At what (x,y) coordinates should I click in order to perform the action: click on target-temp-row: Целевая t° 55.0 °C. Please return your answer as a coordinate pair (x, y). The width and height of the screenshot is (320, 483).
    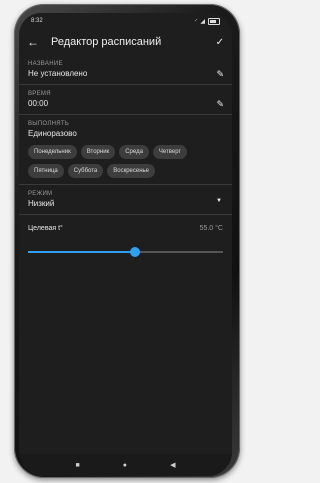
    Looking at the image, I should click on (125, 223).